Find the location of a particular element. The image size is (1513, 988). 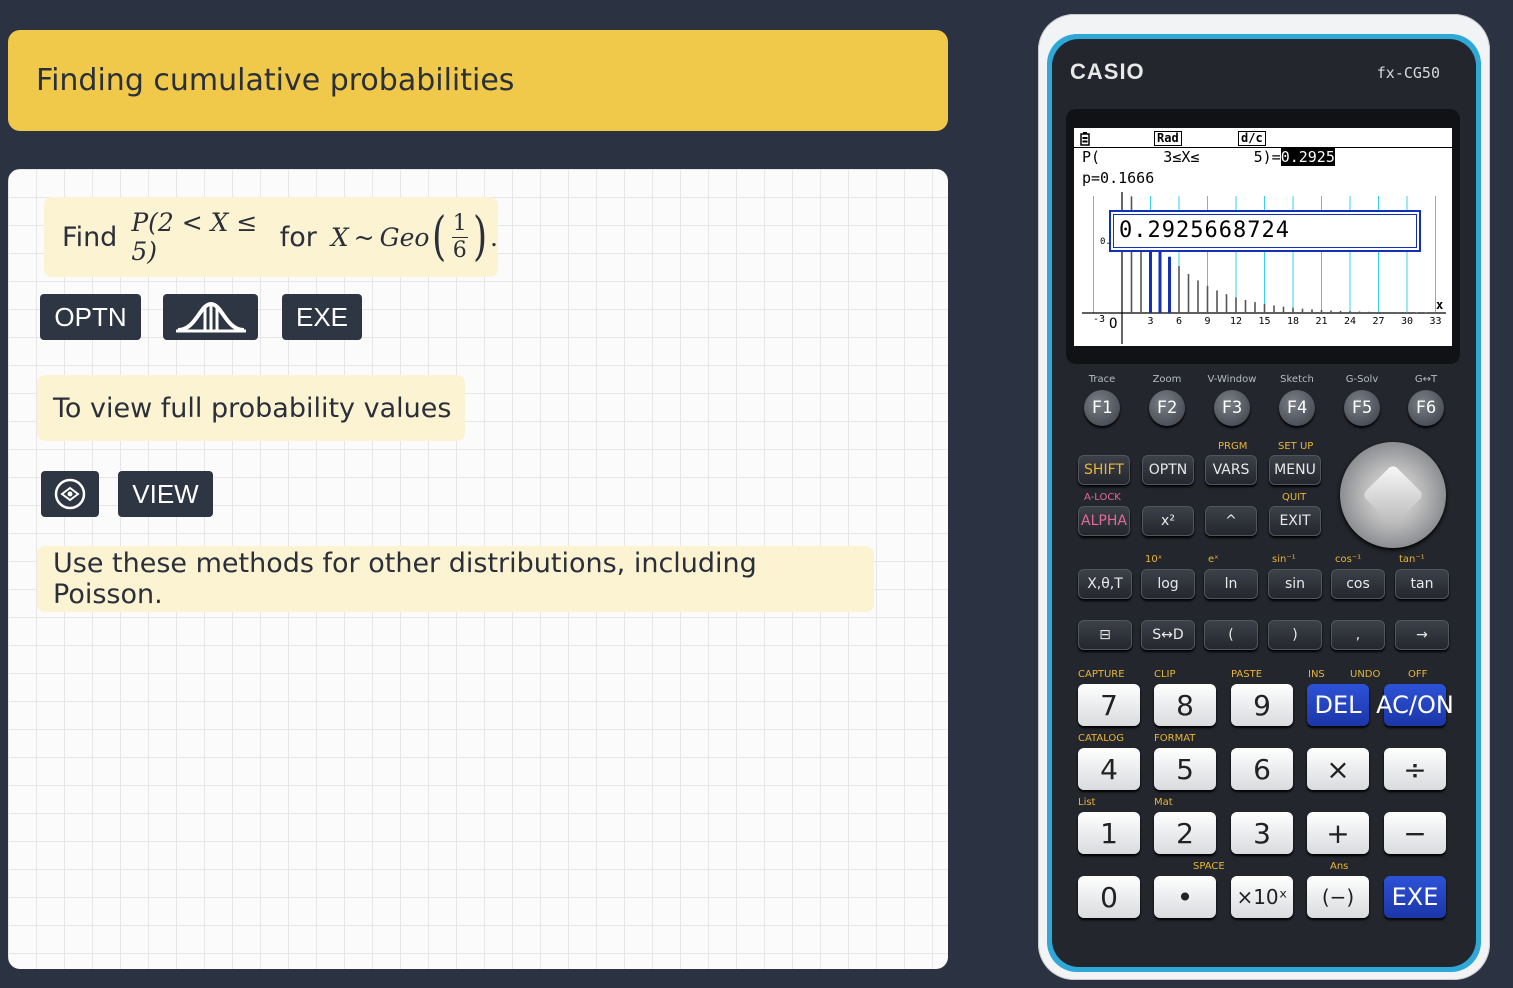

key-num-0: 7 is located at coordinates (1109, 705).